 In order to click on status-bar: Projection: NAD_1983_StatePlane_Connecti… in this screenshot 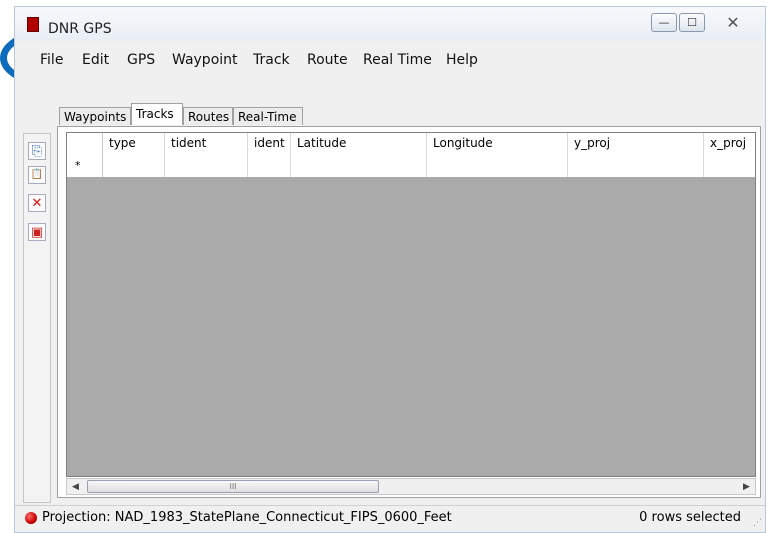, I will do `click(390, 517)`.